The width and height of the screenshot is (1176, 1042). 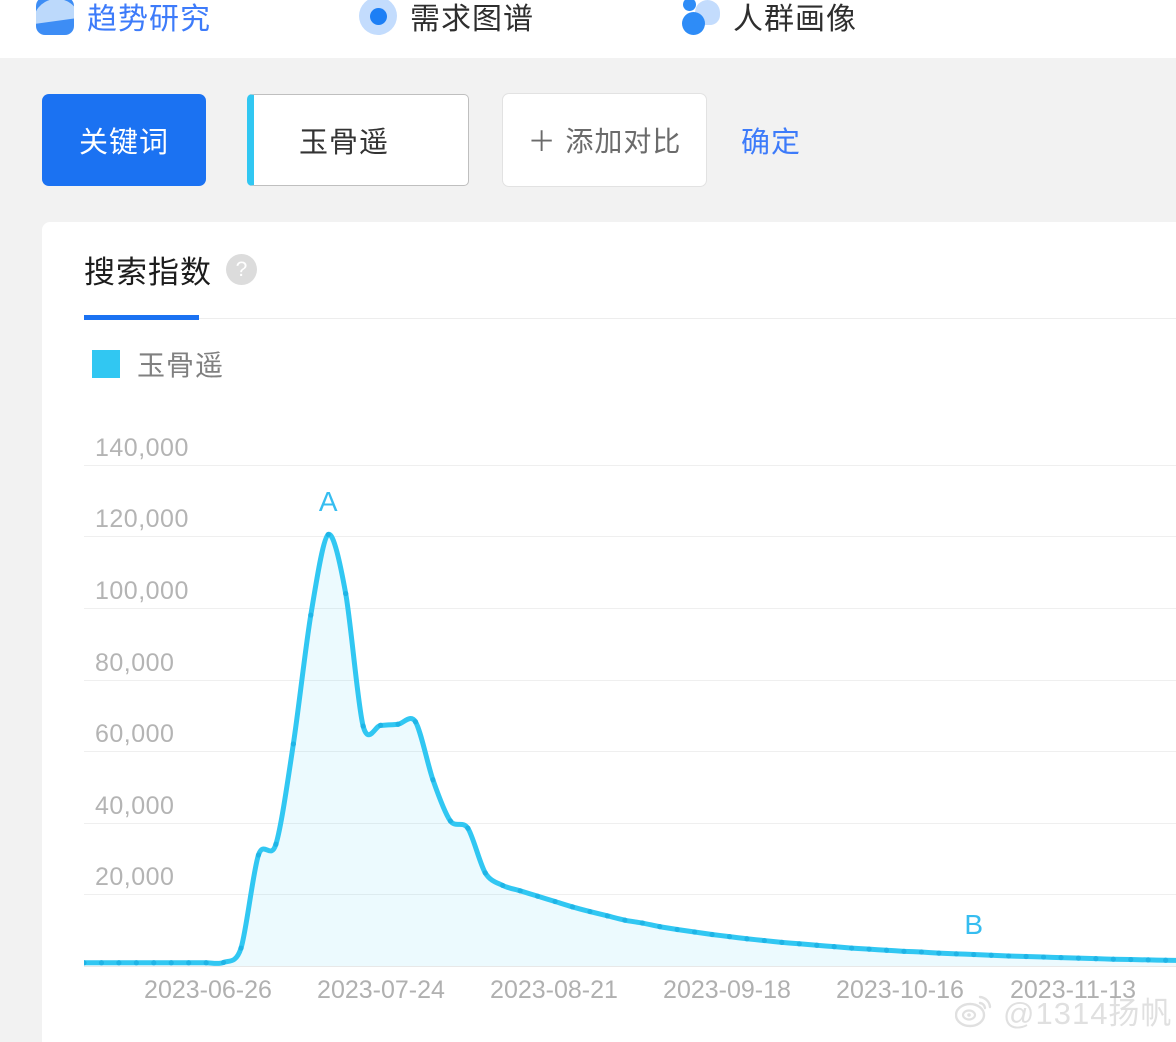 I want to click on nav-item-trend-research: 趋势研究, so click(x=123, y=19).